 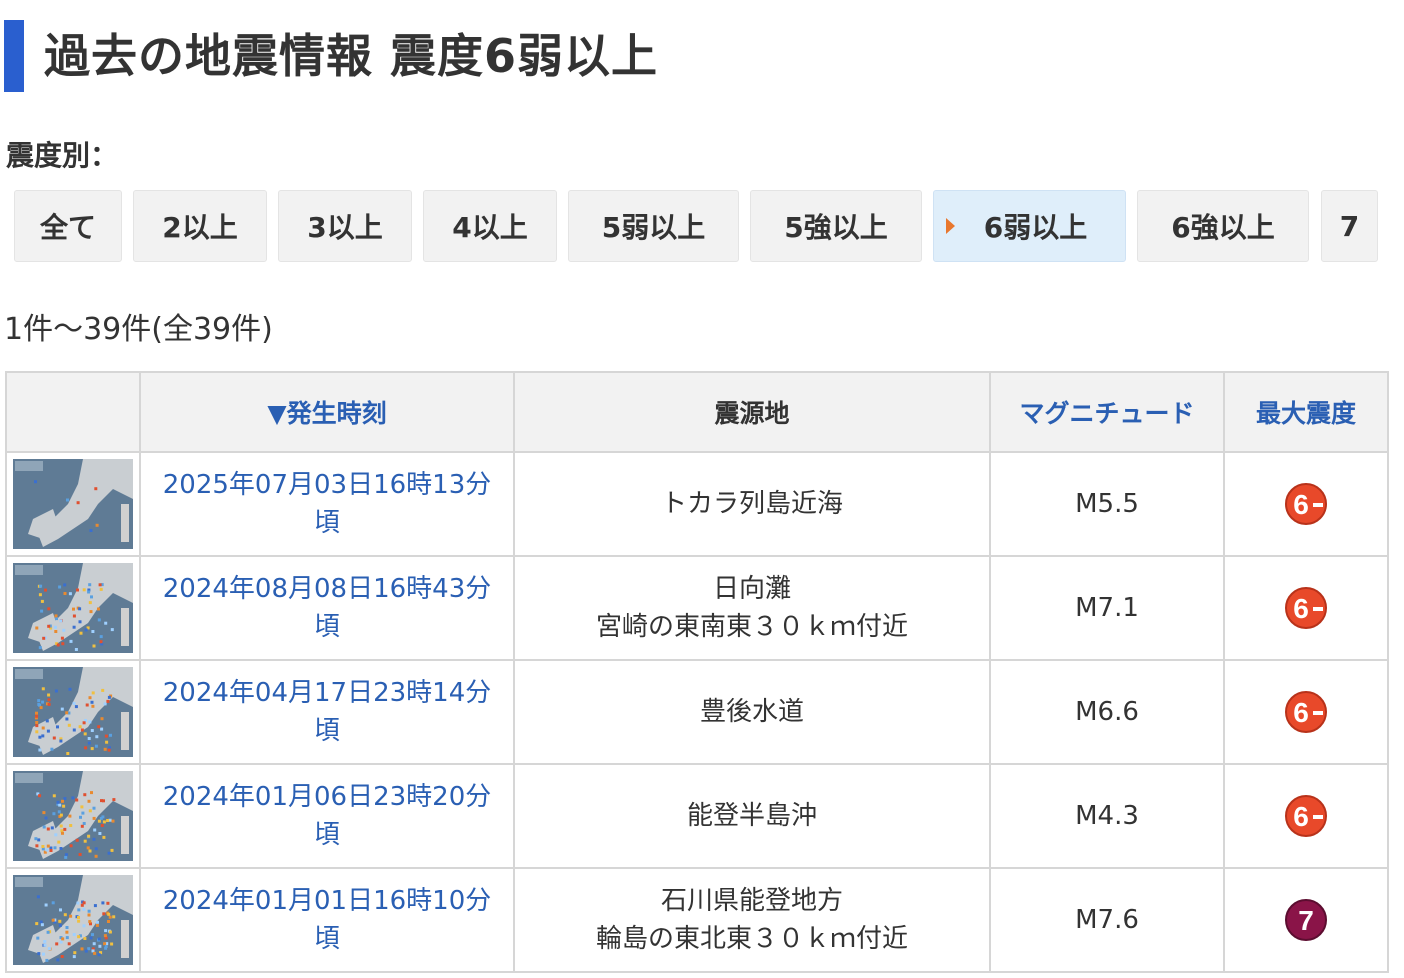 I want to click on header-epicenter: 震源地, so click(x=752, y=412).